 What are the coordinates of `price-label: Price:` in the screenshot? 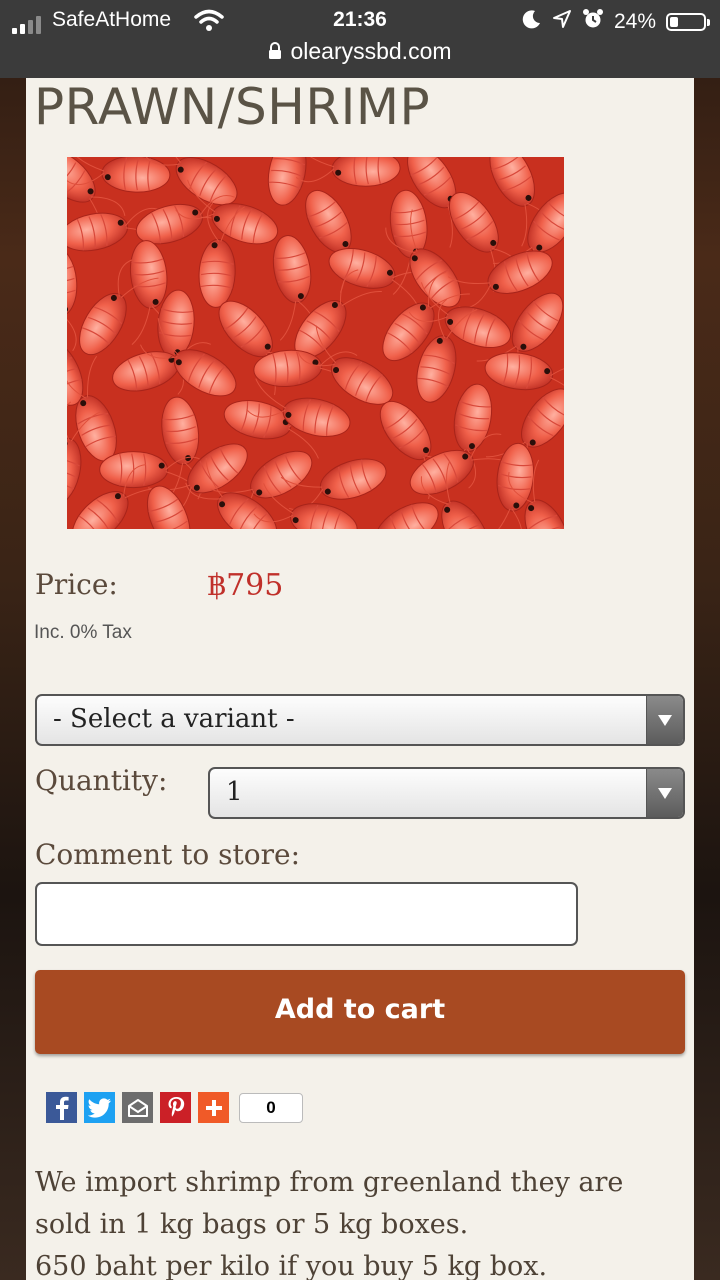 It's located at (76, 584).